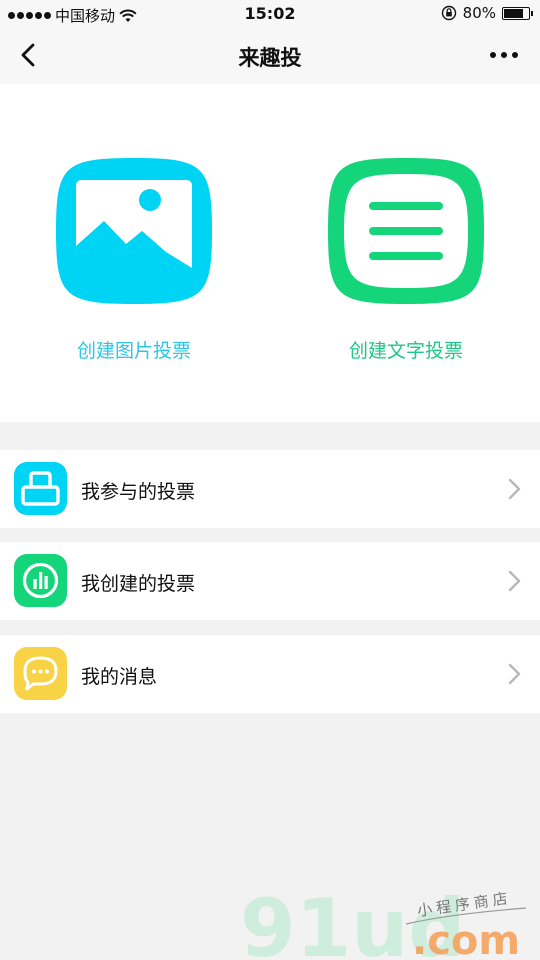  Describe the element at coordinates (406, 231) in the screenshot. I see `menu-lines-icon` at that location.